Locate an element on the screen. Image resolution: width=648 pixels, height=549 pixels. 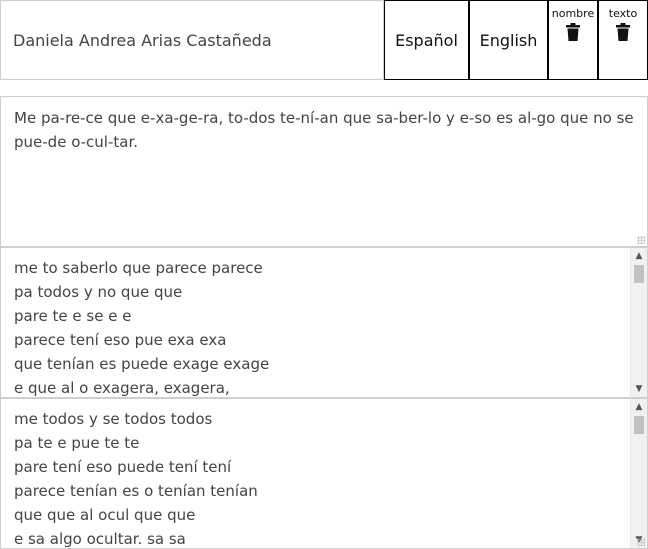
english-button: English is located at coordinates (508, 40).